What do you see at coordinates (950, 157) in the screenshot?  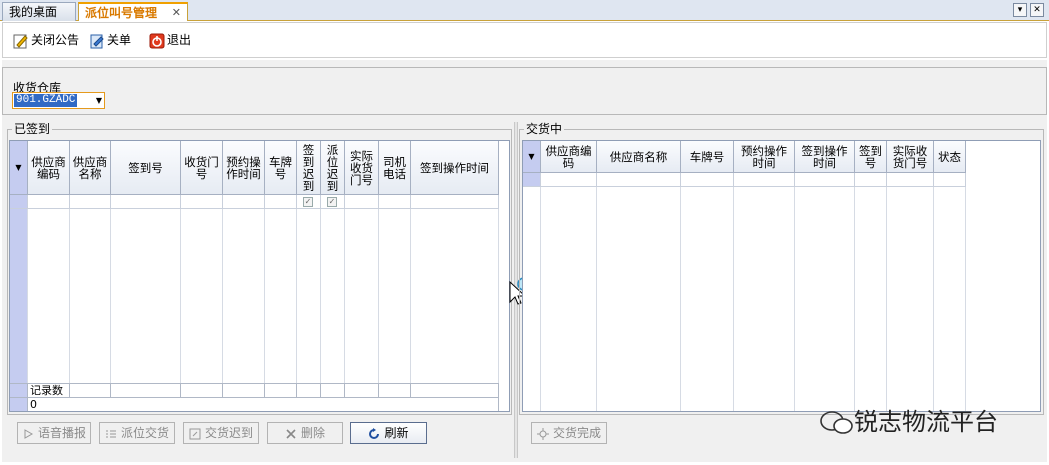 I see `column-header: 状态` at bounding box center [950, 157].